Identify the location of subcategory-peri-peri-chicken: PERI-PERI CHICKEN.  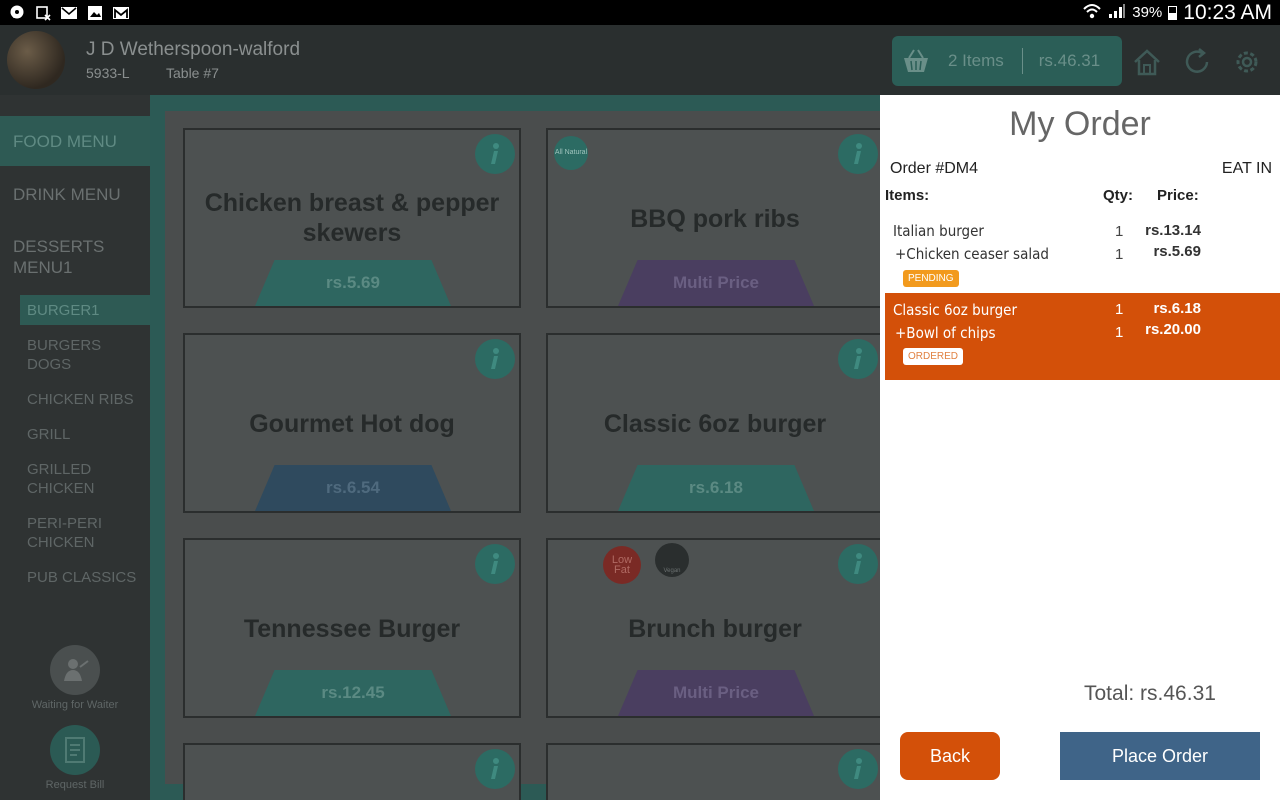
(65, 533).